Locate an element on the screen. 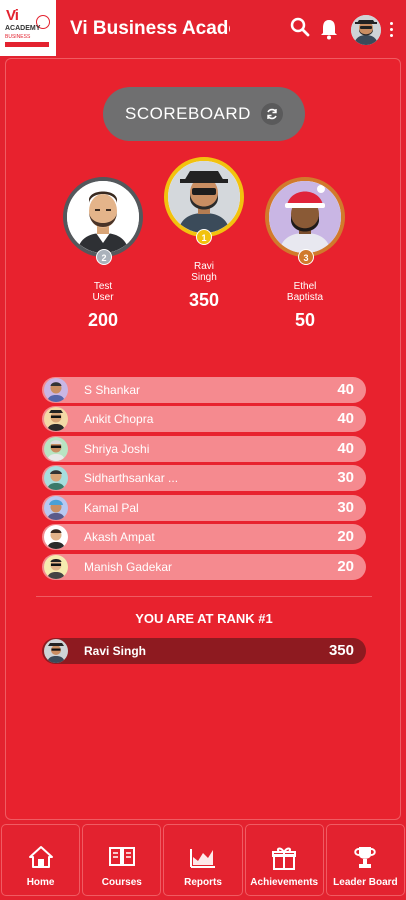  scoreboard-label: SCOREBOARD is located at coordinates (188, 113).